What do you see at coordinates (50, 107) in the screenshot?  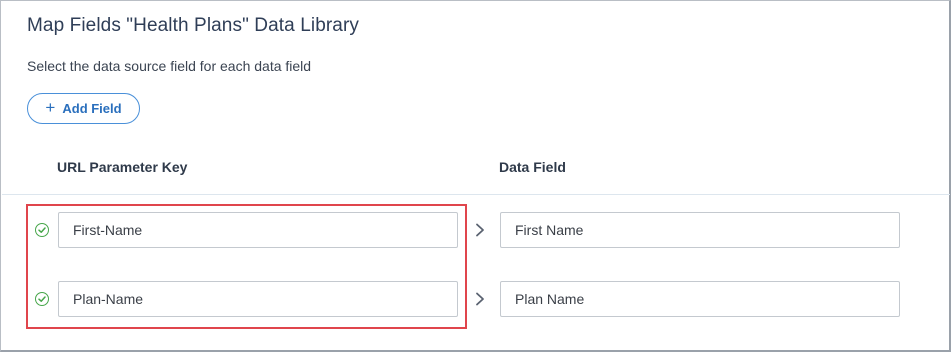 I see `plus-icon: +` at bounding box center [50, 107].